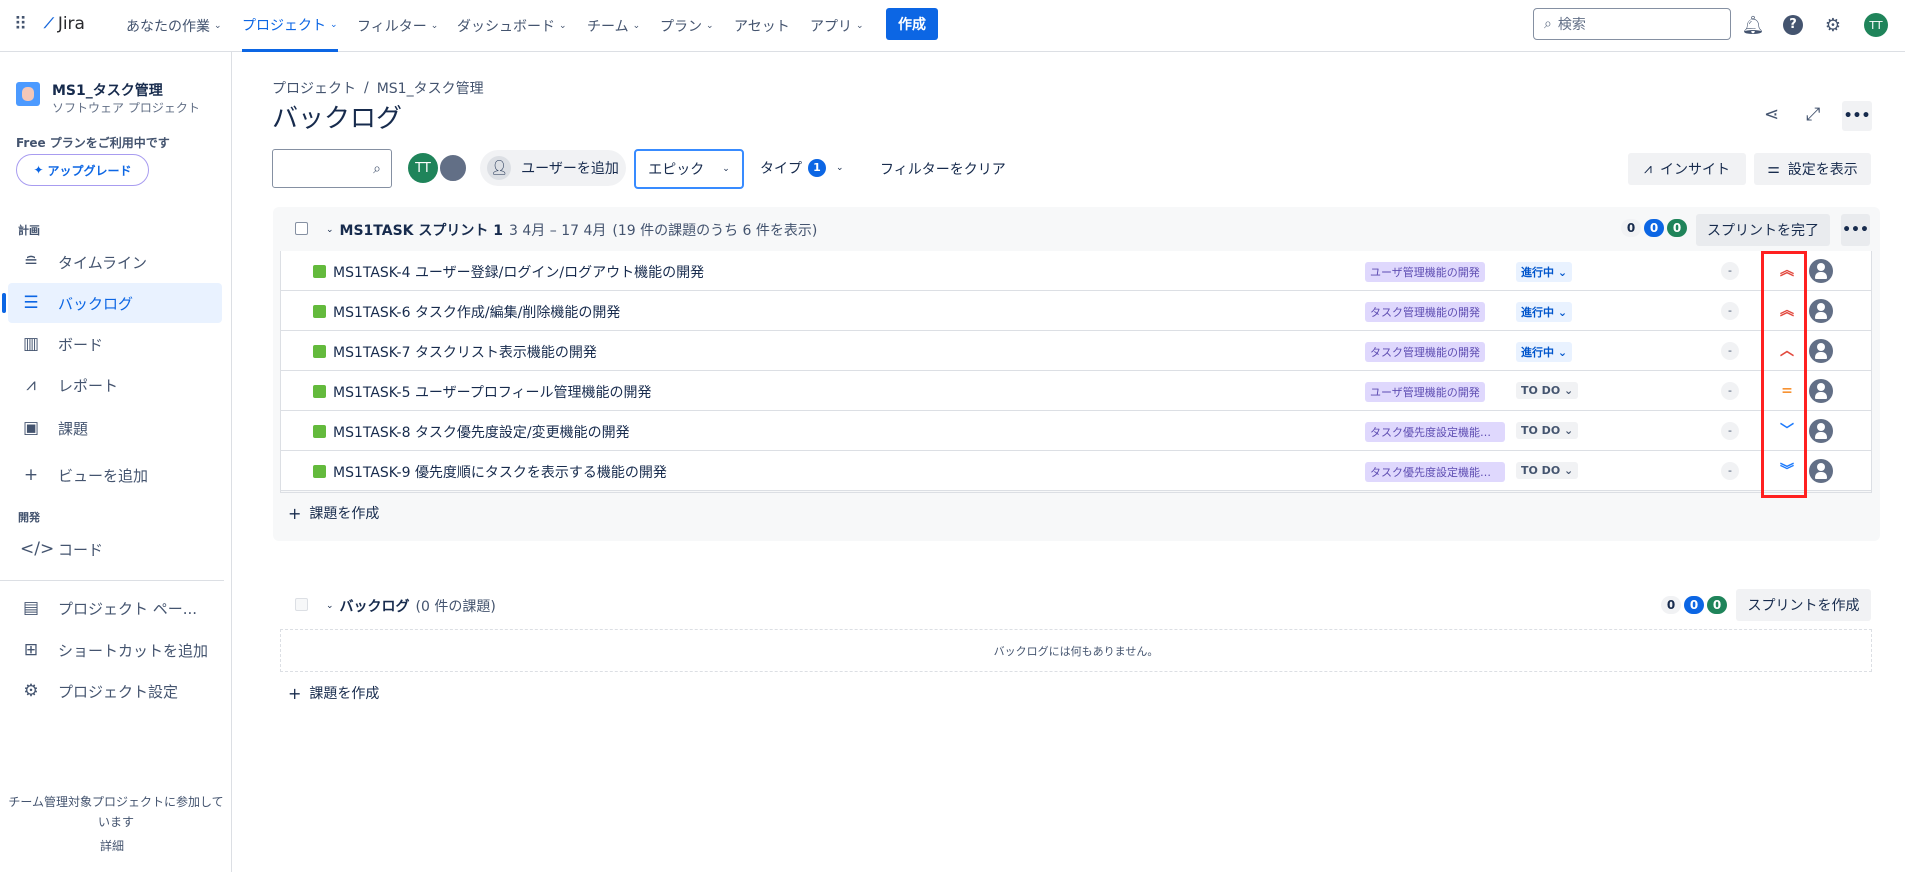 The width and height of the screenshot is (1905, 872). I want to click on issue-title: MS1TASK-9 優先度順にタスクを表示する機能の開発, so click(500, 472).